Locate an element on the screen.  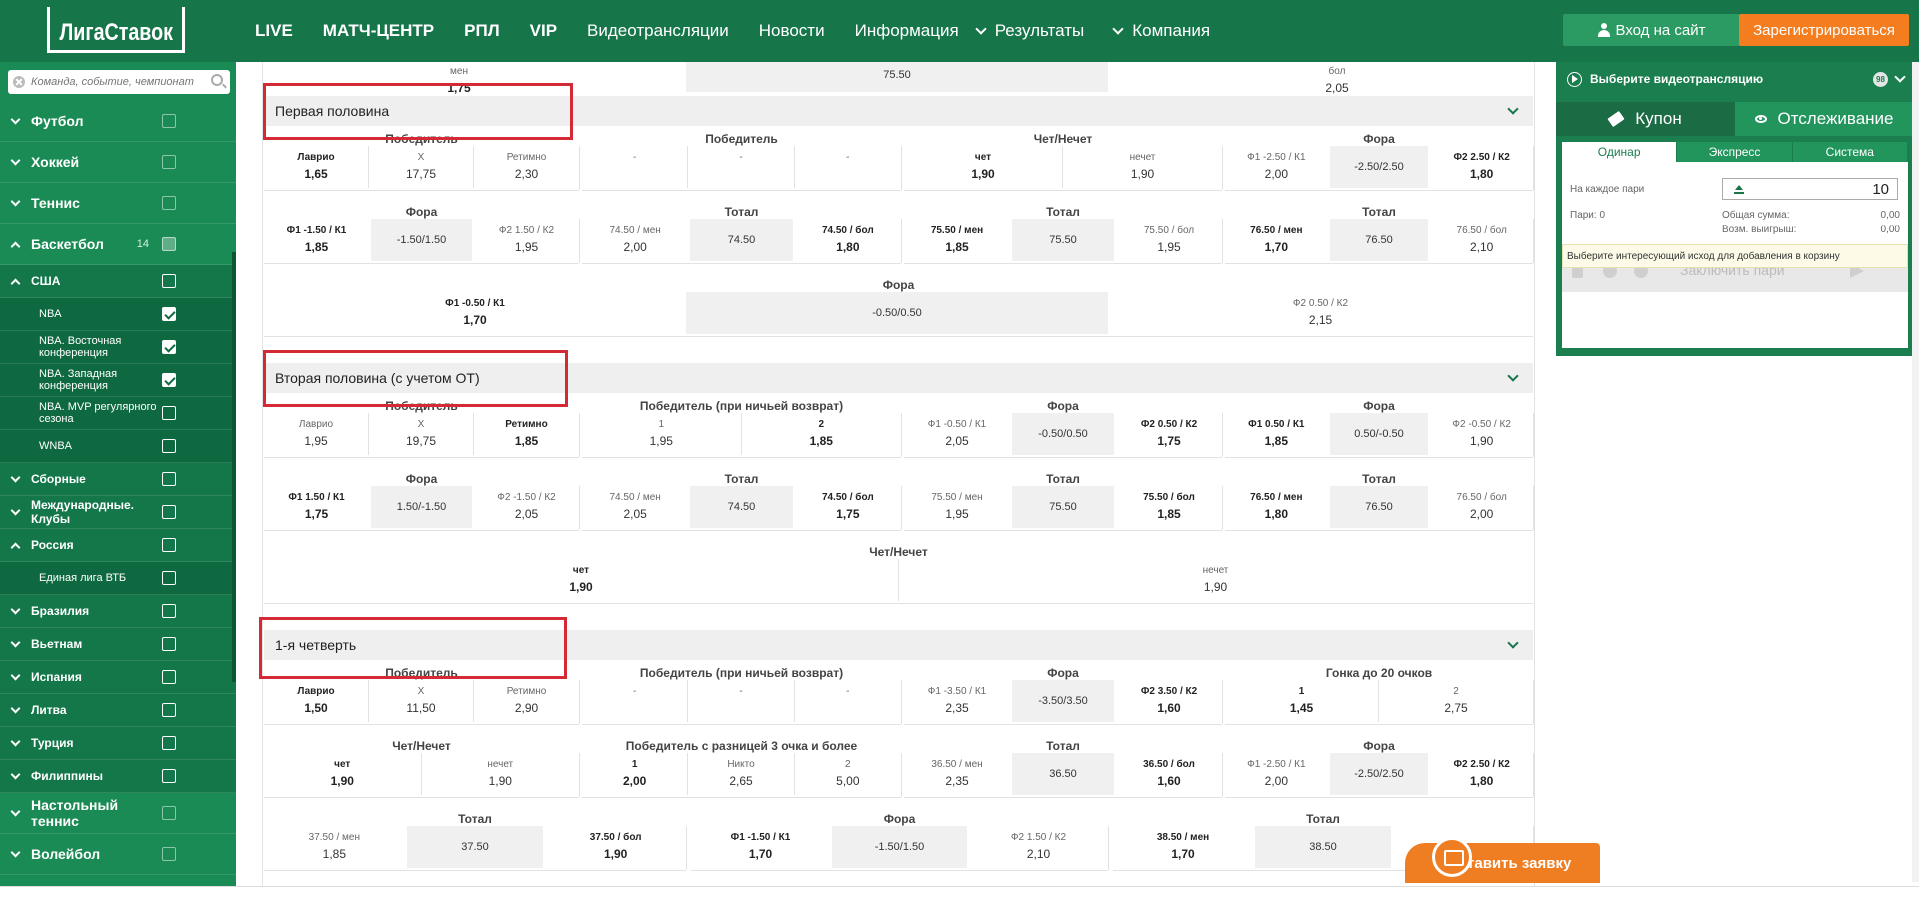
odds-cell: 38.50 / мен 1,70 is located at coordinates (1183, 847).